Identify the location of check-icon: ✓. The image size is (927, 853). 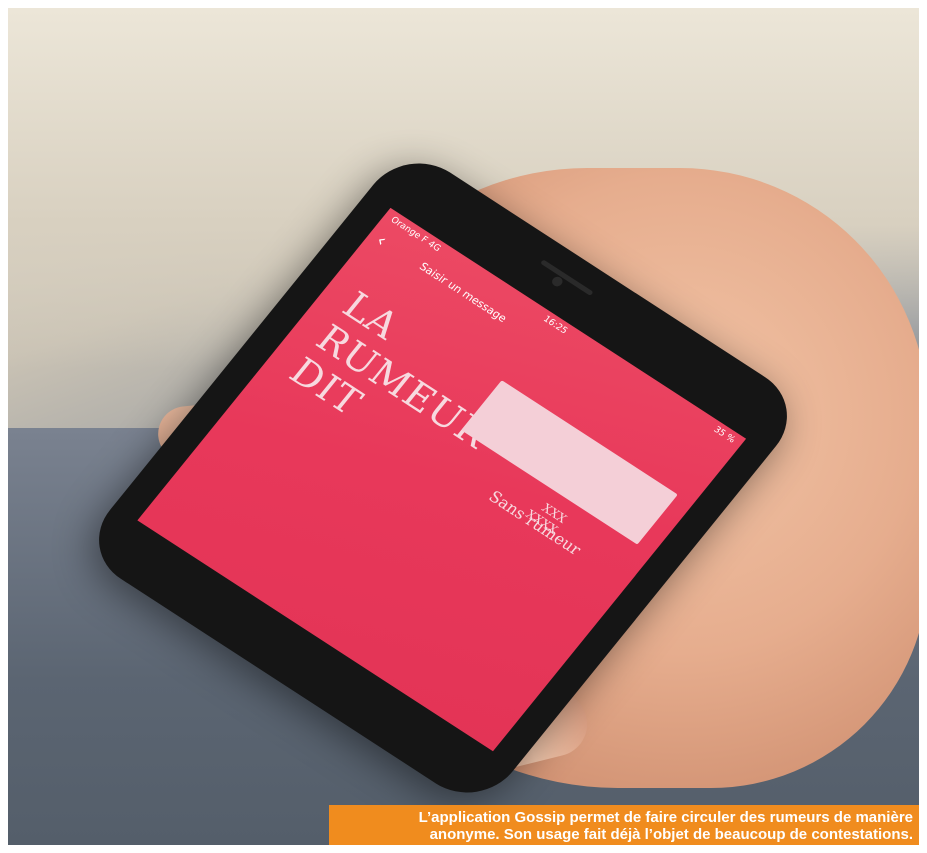
(736, 403).